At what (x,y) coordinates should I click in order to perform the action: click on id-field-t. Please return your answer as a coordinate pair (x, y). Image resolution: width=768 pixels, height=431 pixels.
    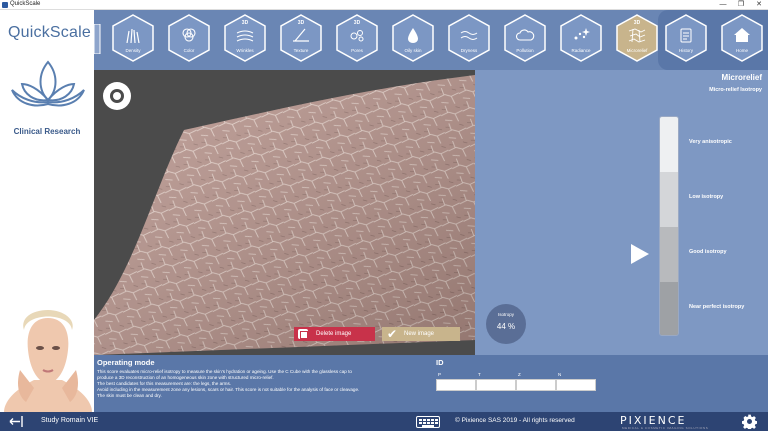
    Looking at the image, I should click on (496, 385).